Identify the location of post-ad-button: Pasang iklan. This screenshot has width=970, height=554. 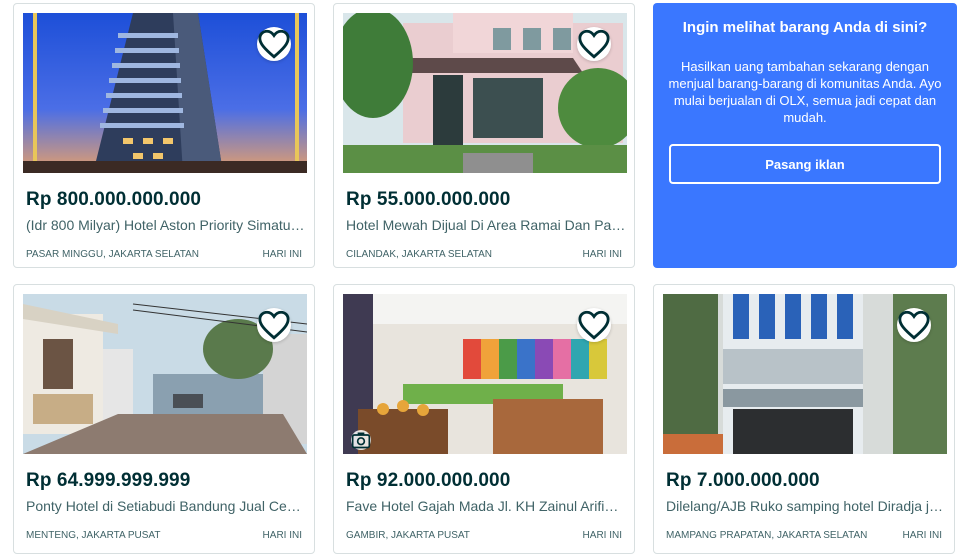
(805, 164).